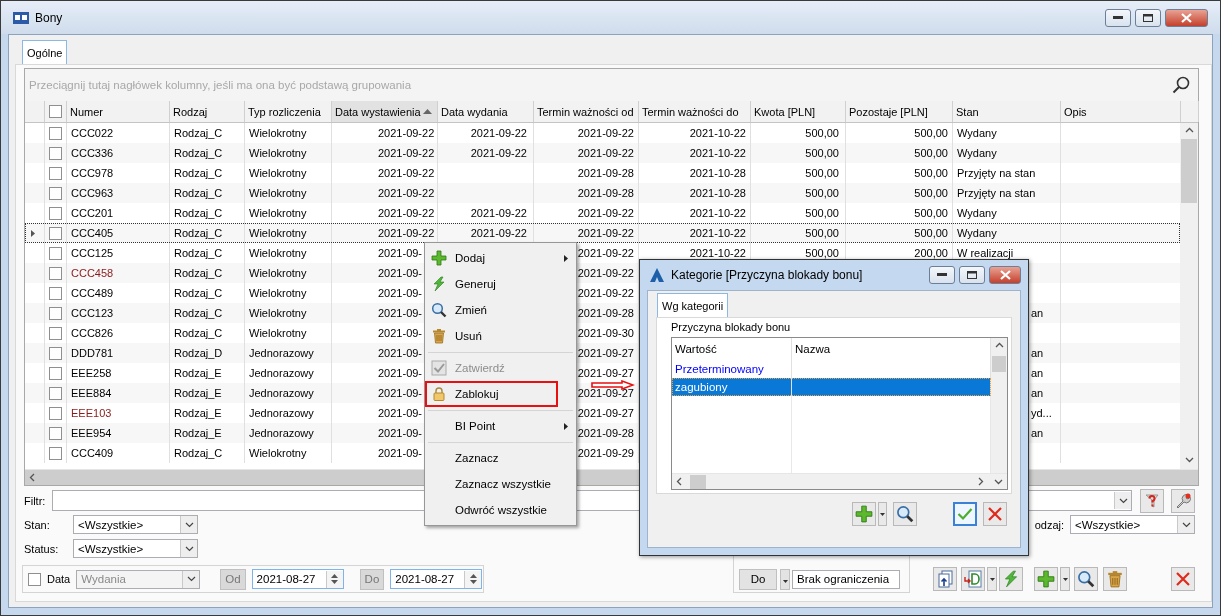 The height and width of the screenshot is (616, 1221). What do you see at coordinates (785, 579) in the screenshot?
I see `range-dropdown-button` at bounding box center [785, 579].